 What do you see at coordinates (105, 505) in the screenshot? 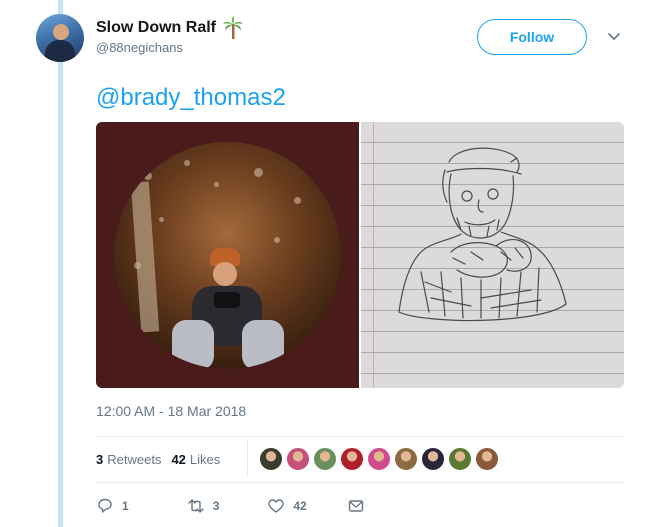
I see `reply-icon` at bounding box center [105, 505].